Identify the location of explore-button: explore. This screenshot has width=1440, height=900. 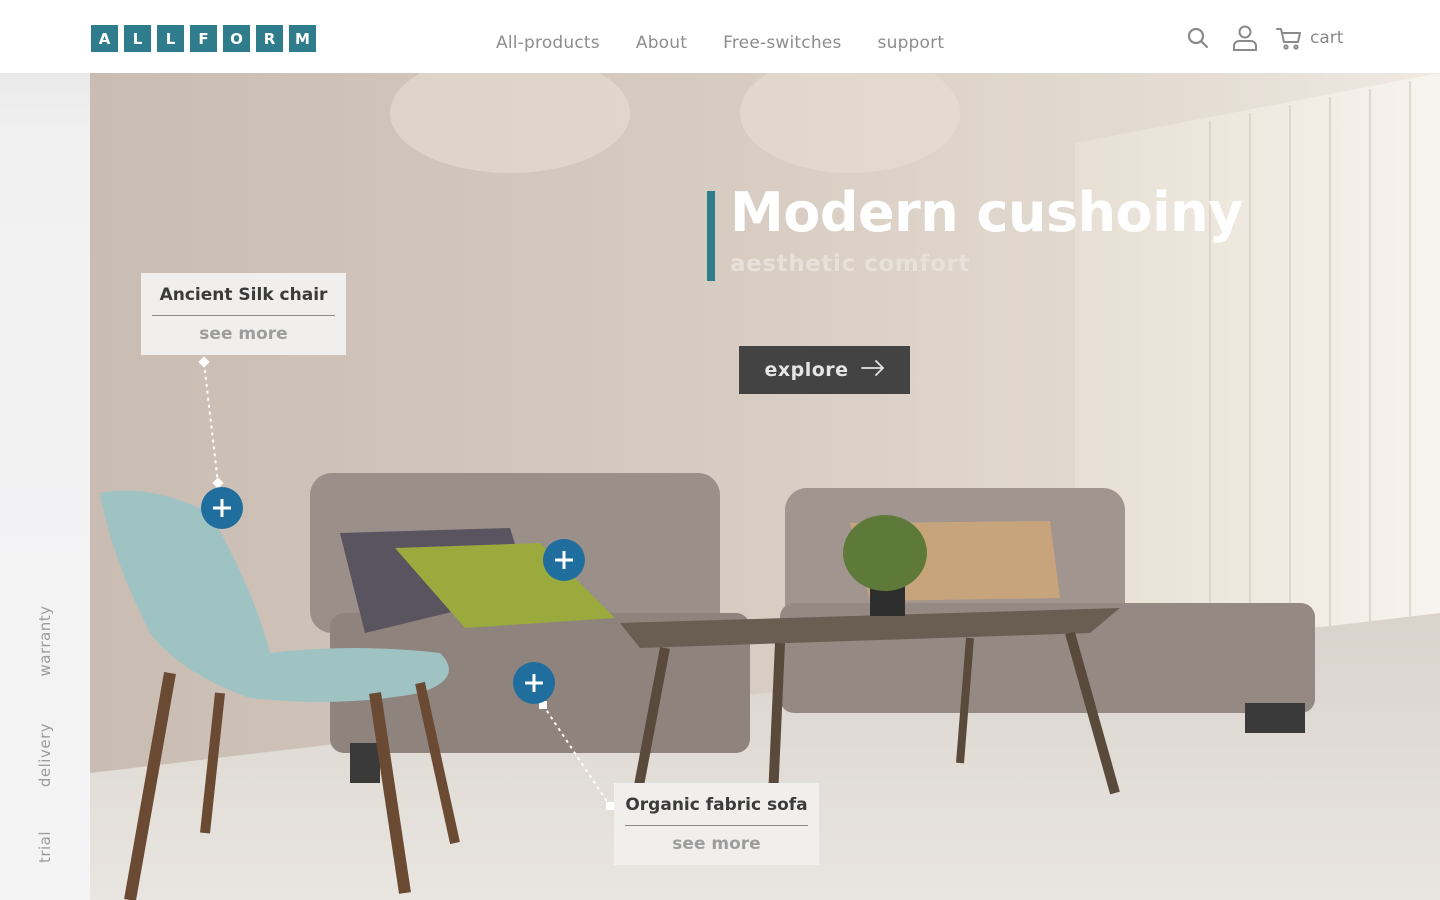
(824, 370).